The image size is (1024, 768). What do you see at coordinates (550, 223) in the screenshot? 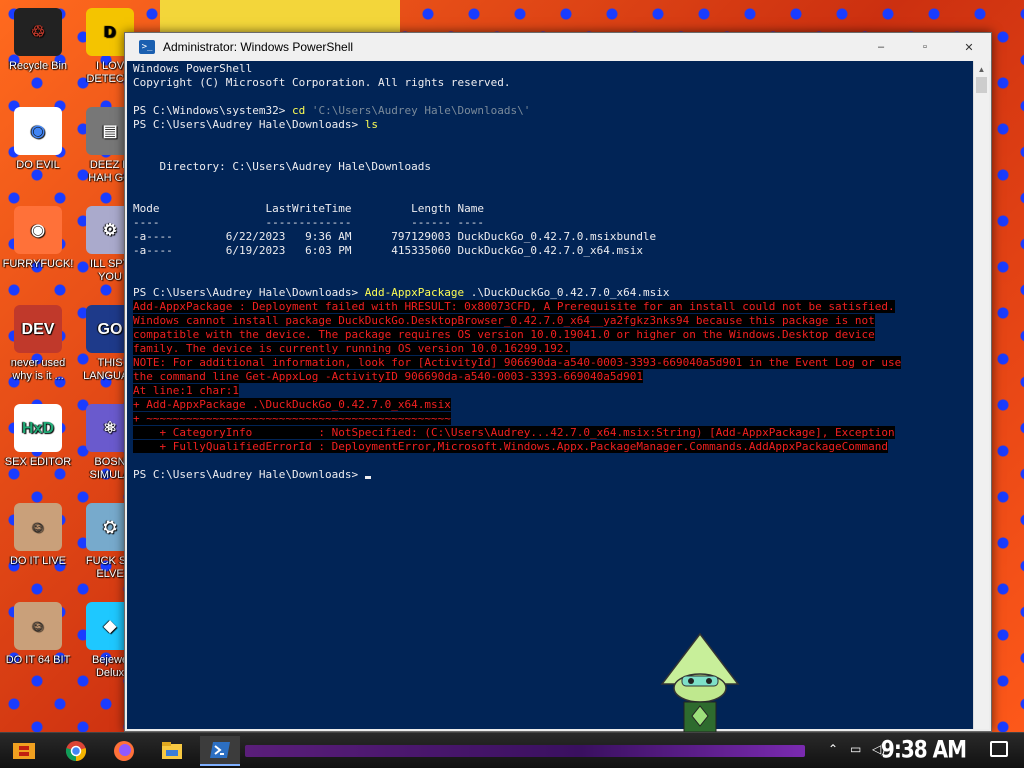
I see `console-line: ---- ------------- ------ ----` at bounding box center [550, 223].